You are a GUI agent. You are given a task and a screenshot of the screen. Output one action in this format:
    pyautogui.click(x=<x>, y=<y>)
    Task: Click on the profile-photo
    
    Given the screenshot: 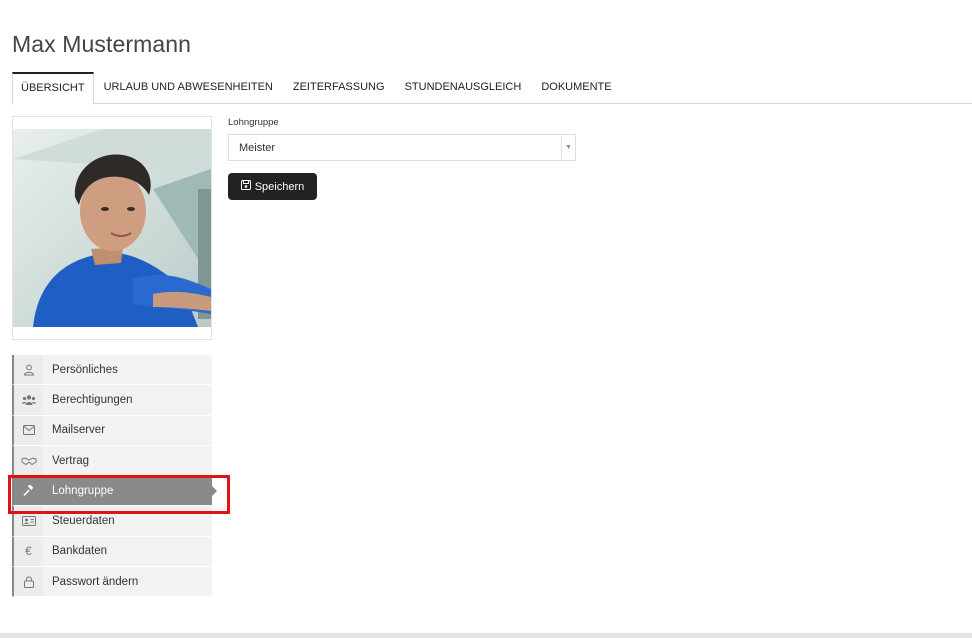 What is the action you would take?
    pyautogui.click(x=112, y=228)
    